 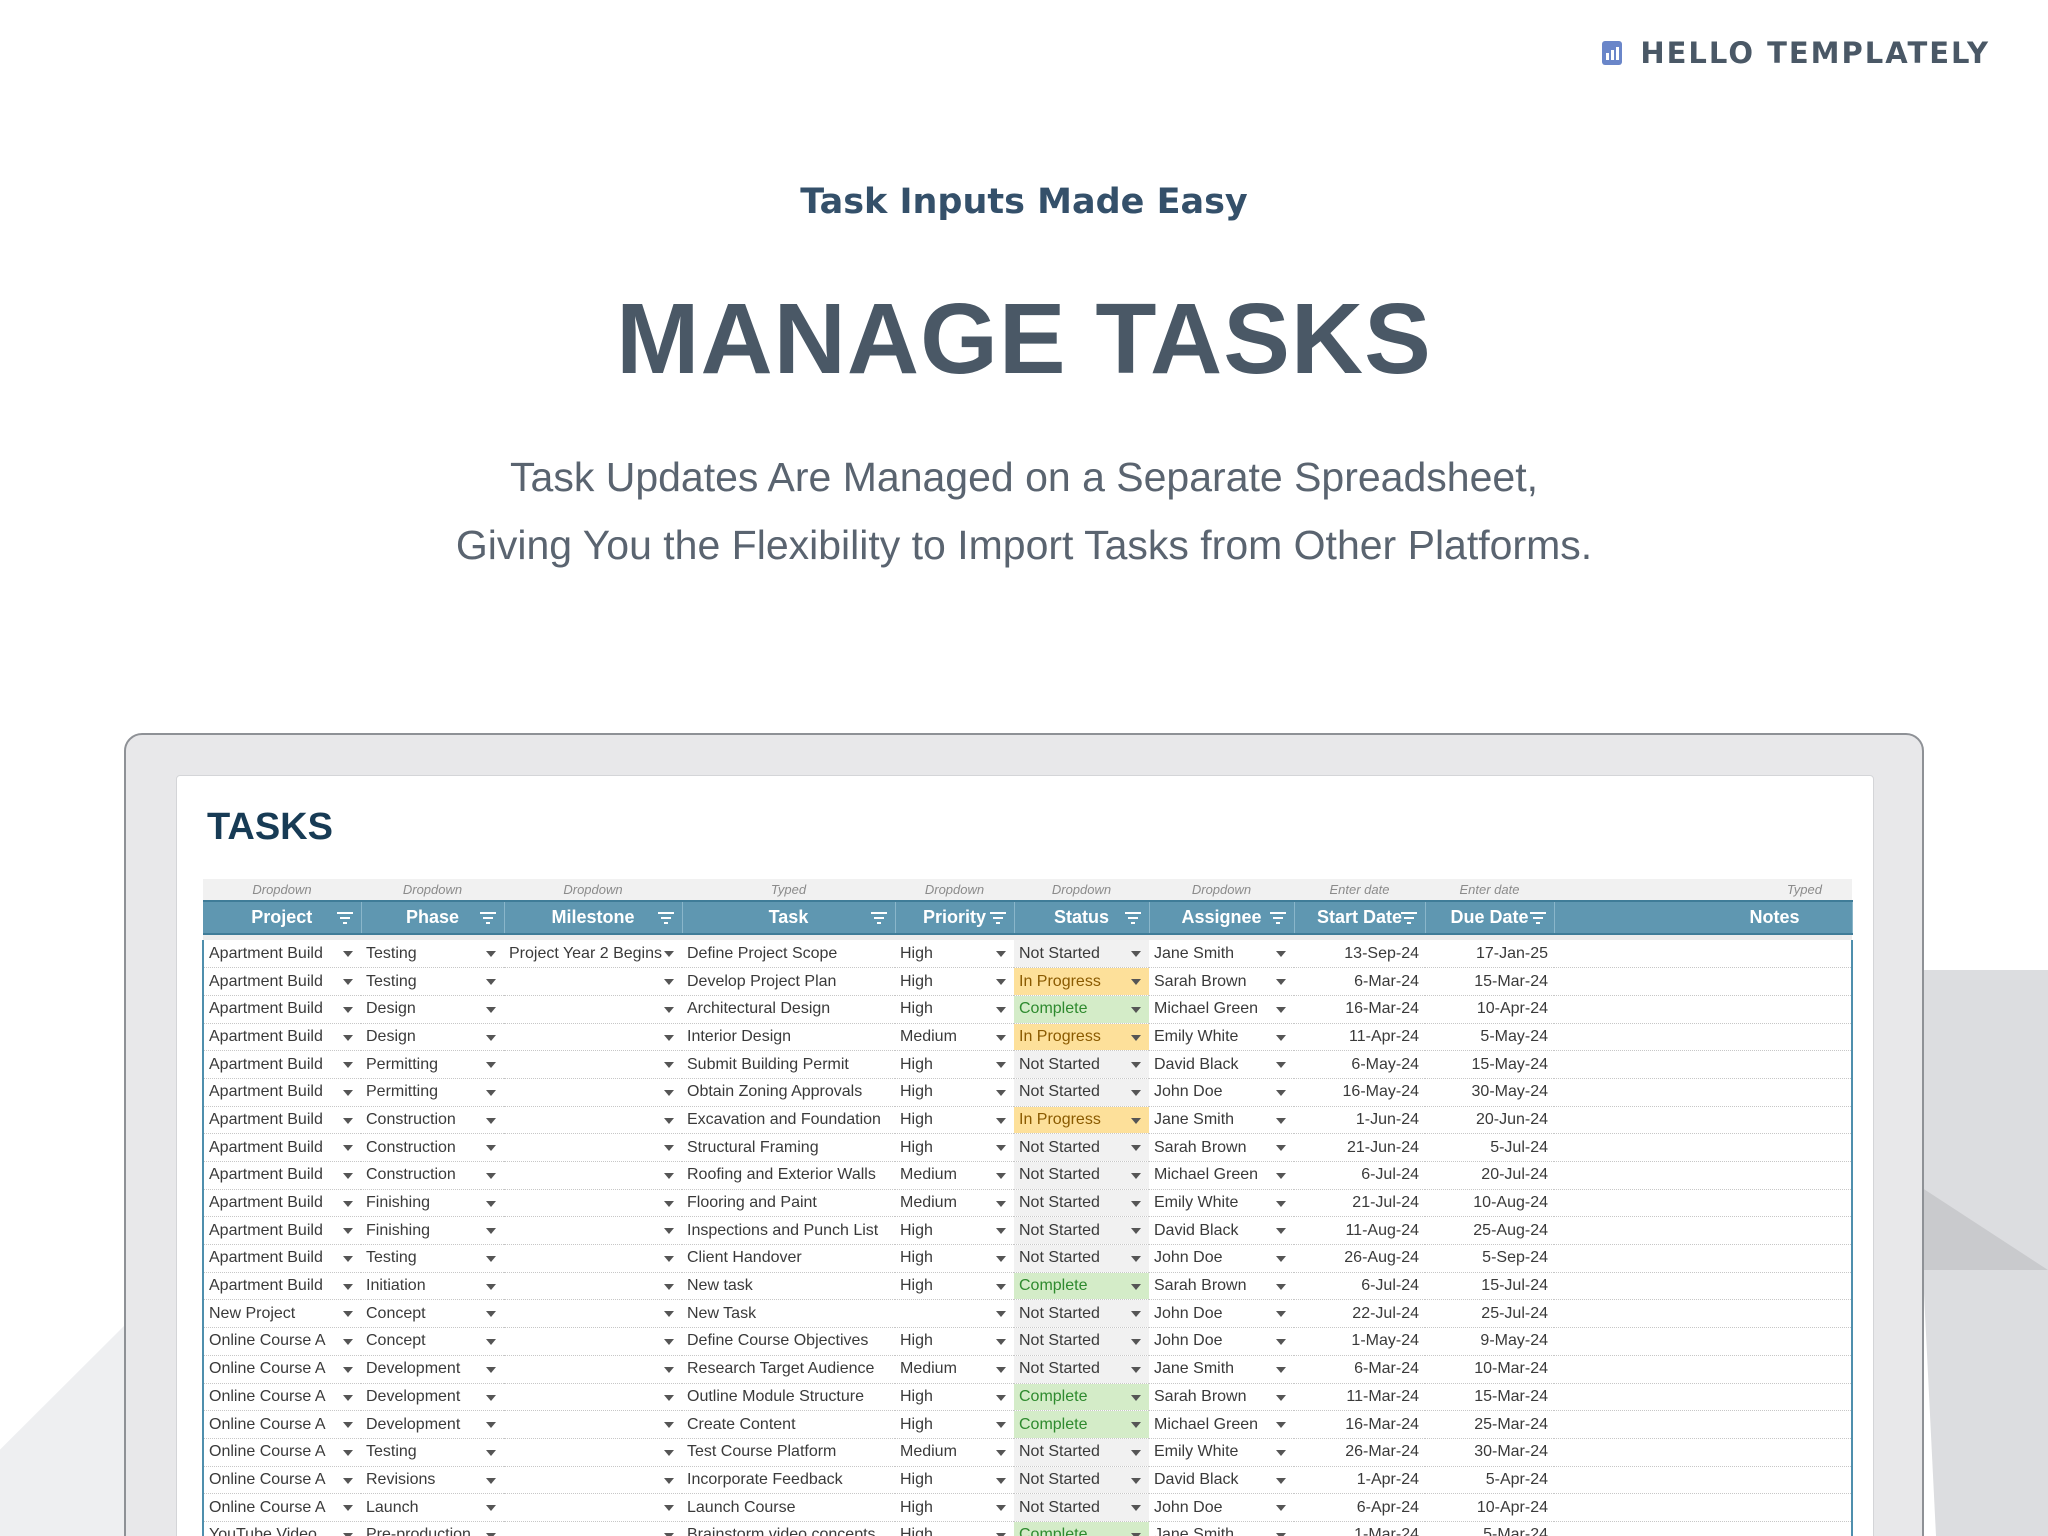 What do you see at coordinates (788, 1314) in the screenshot?
I see `cell-task: New Task` at bounding box center [788, 1314].